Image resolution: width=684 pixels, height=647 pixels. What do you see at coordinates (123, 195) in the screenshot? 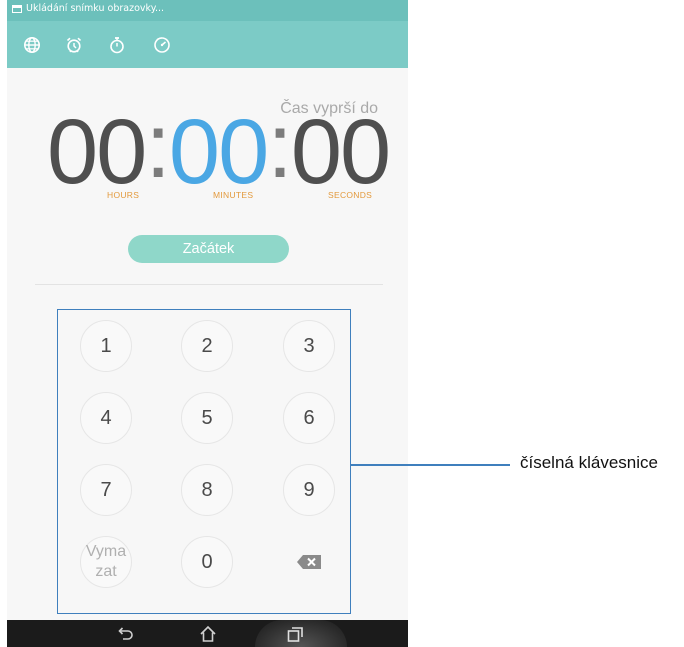
I see `hours-unit-label: HOURS` at bounding box center [123, 195].